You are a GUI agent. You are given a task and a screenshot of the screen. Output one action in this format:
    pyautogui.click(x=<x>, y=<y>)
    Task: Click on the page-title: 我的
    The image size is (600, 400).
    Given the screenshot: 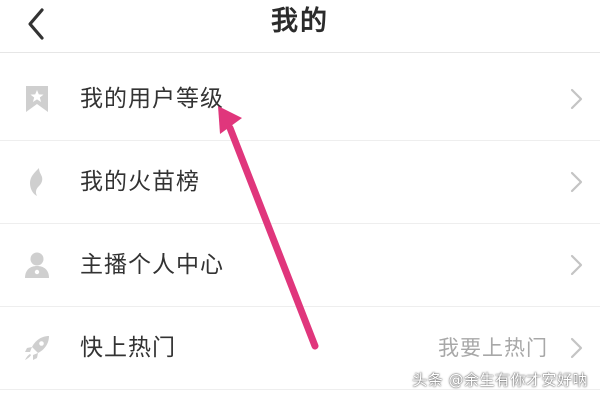 What is the action you would take?
    pyautogui.click(x=300, y=21)
    